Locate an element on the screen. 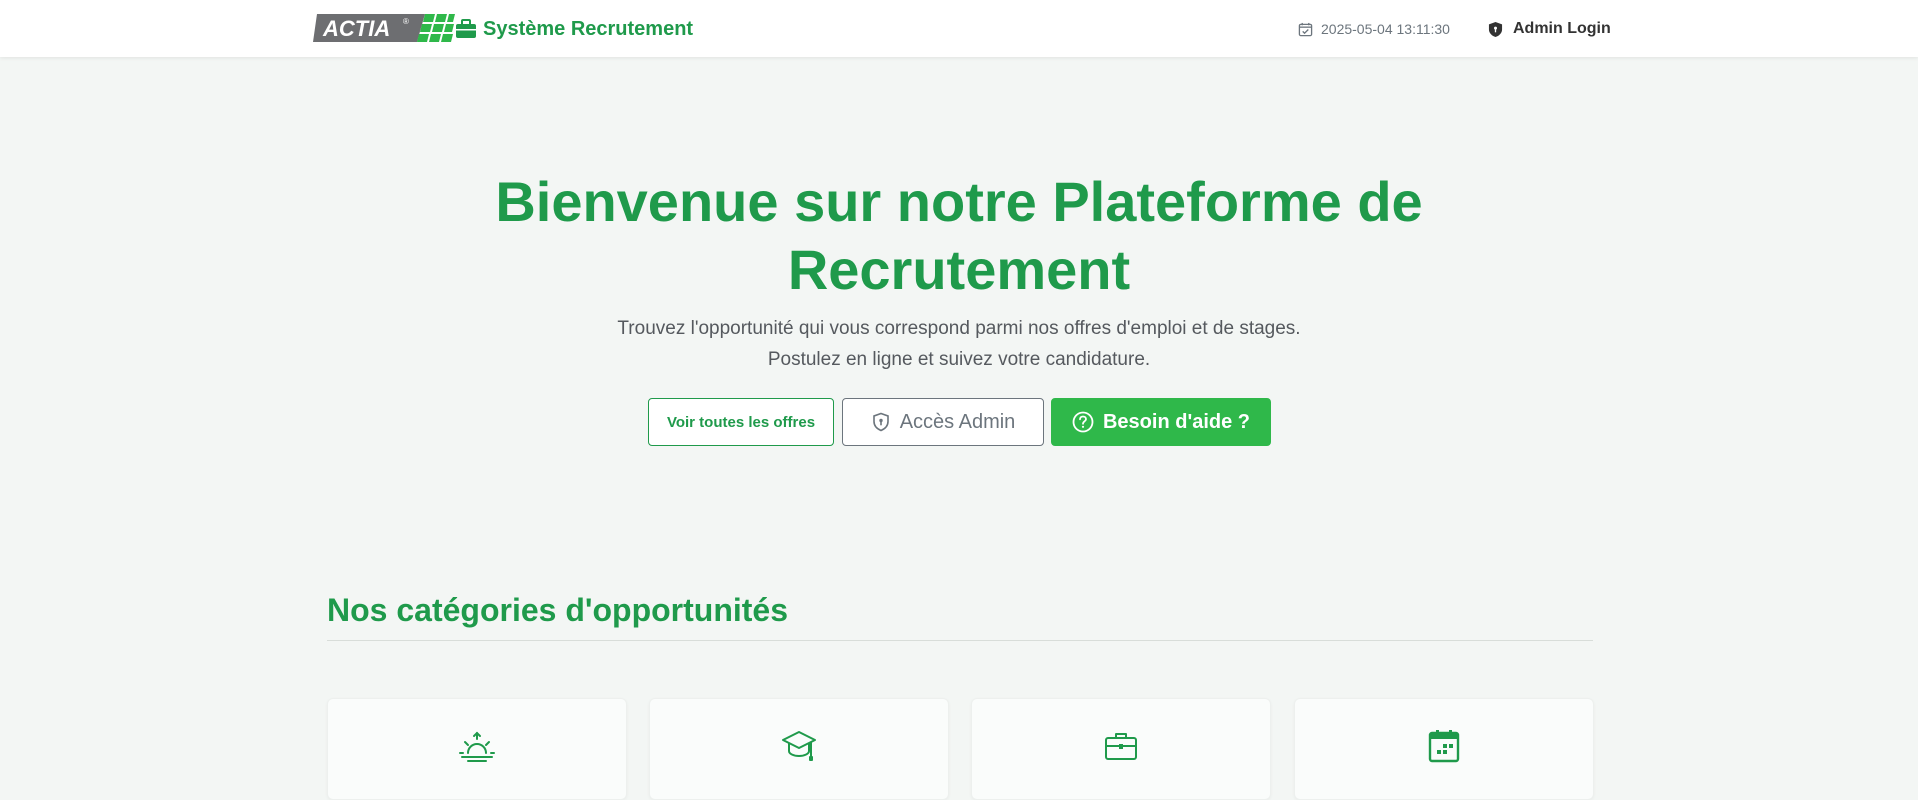  admin-access-button: Accès Admin is located at coordinates (943, 422).